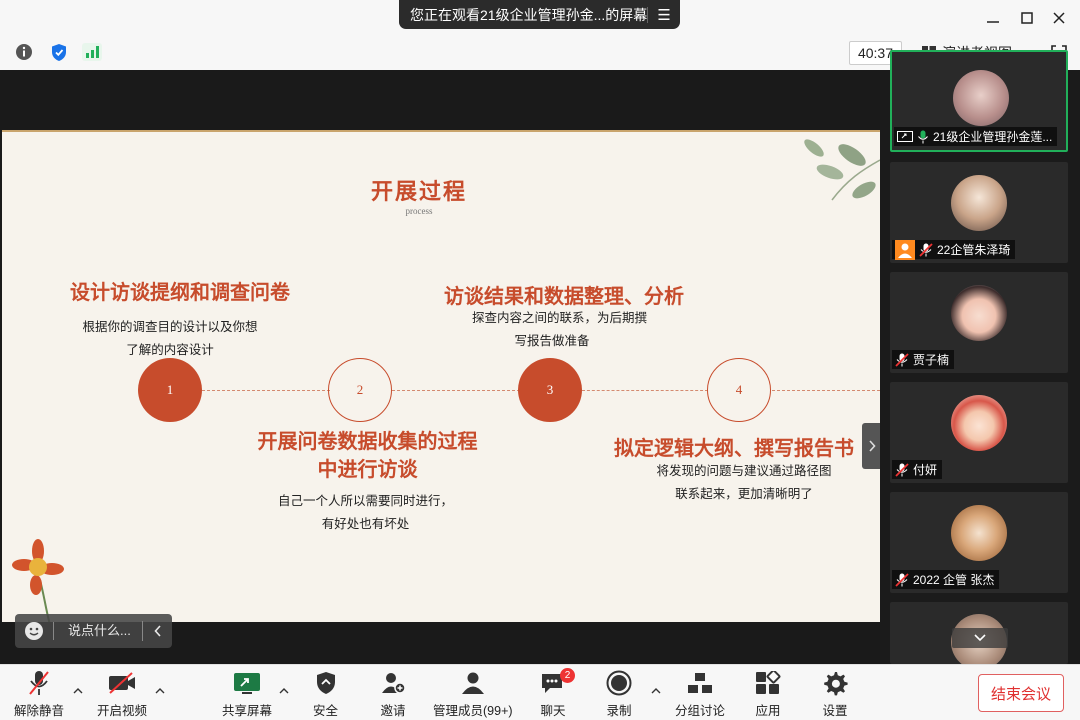 This screenshot has height=720, width=1080. Describe the element at coordinates (122, 683) in the screenshot. I see `video-off-icon` at that location.